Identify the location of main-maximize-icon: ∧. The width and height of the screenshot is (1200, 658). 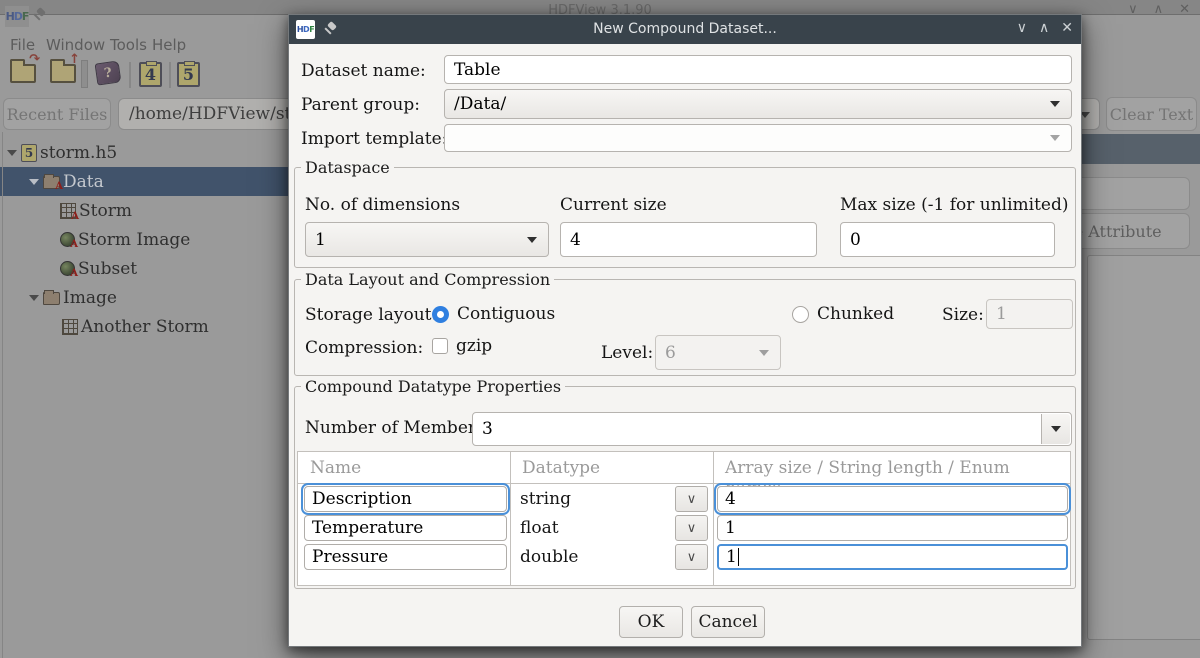
(1159, 9).